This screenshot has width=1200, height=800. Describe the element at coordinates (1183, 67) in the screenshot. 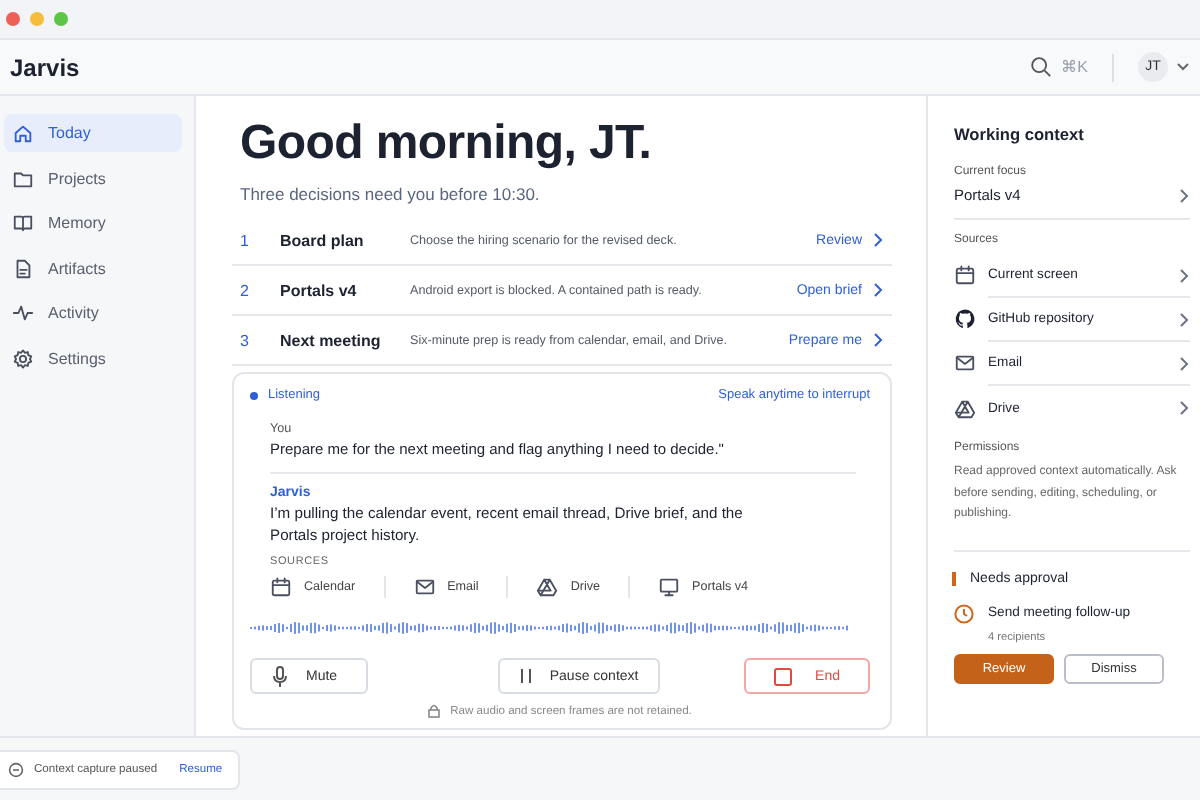

I see `chevron-down-icon` at that location.